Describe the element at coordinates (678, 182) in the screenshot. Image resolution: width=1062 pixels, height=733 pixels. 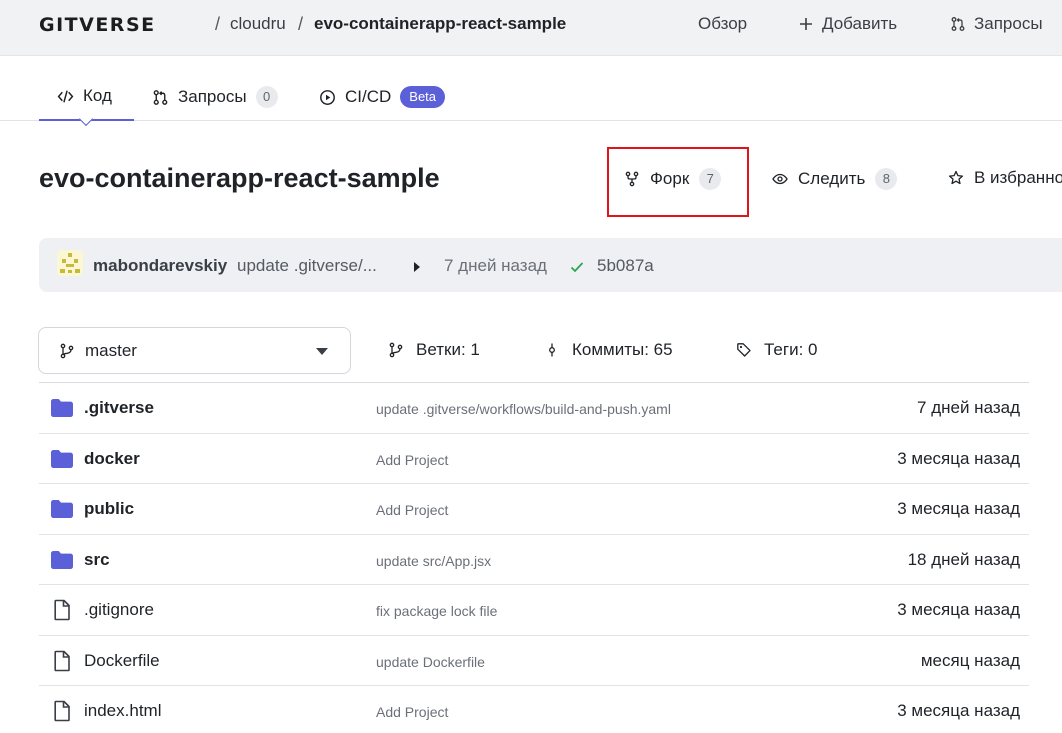
I see `fork-highlight-box` at that location.